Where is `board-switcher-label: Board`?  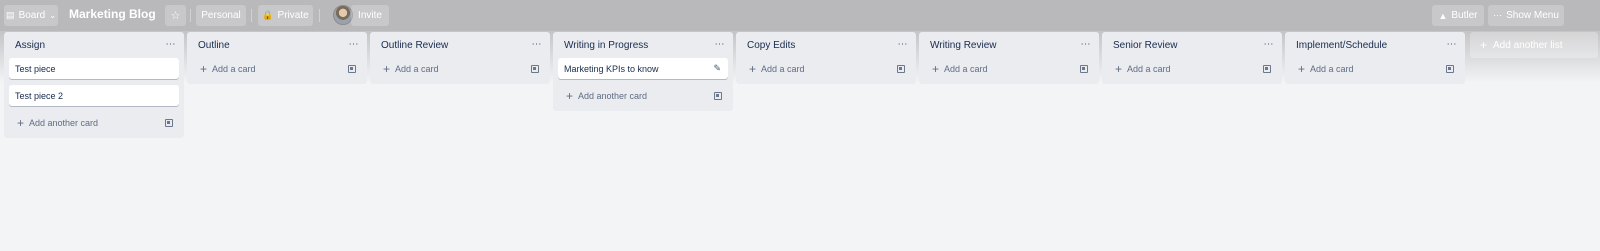 board-switcher-label: Board is located at coordinates (32, 15).